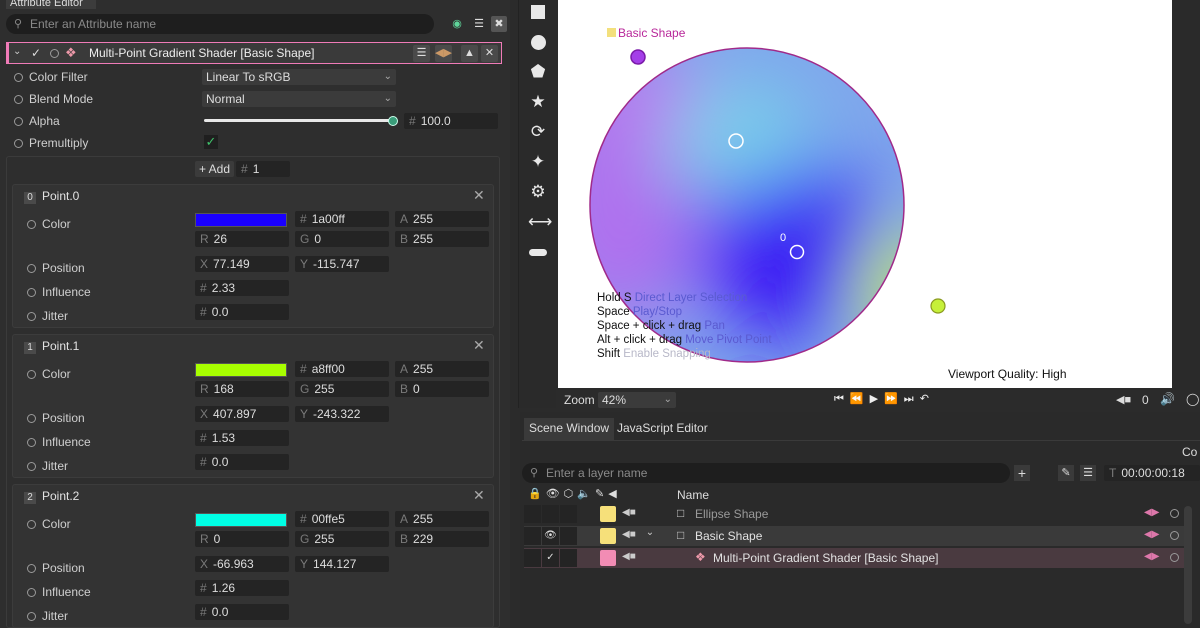 The image size is (1200, 628). What do you see at coordinates (877, 399) in the screenshot?
I see `play-icon: ▶` at bounding box center [877, 399].